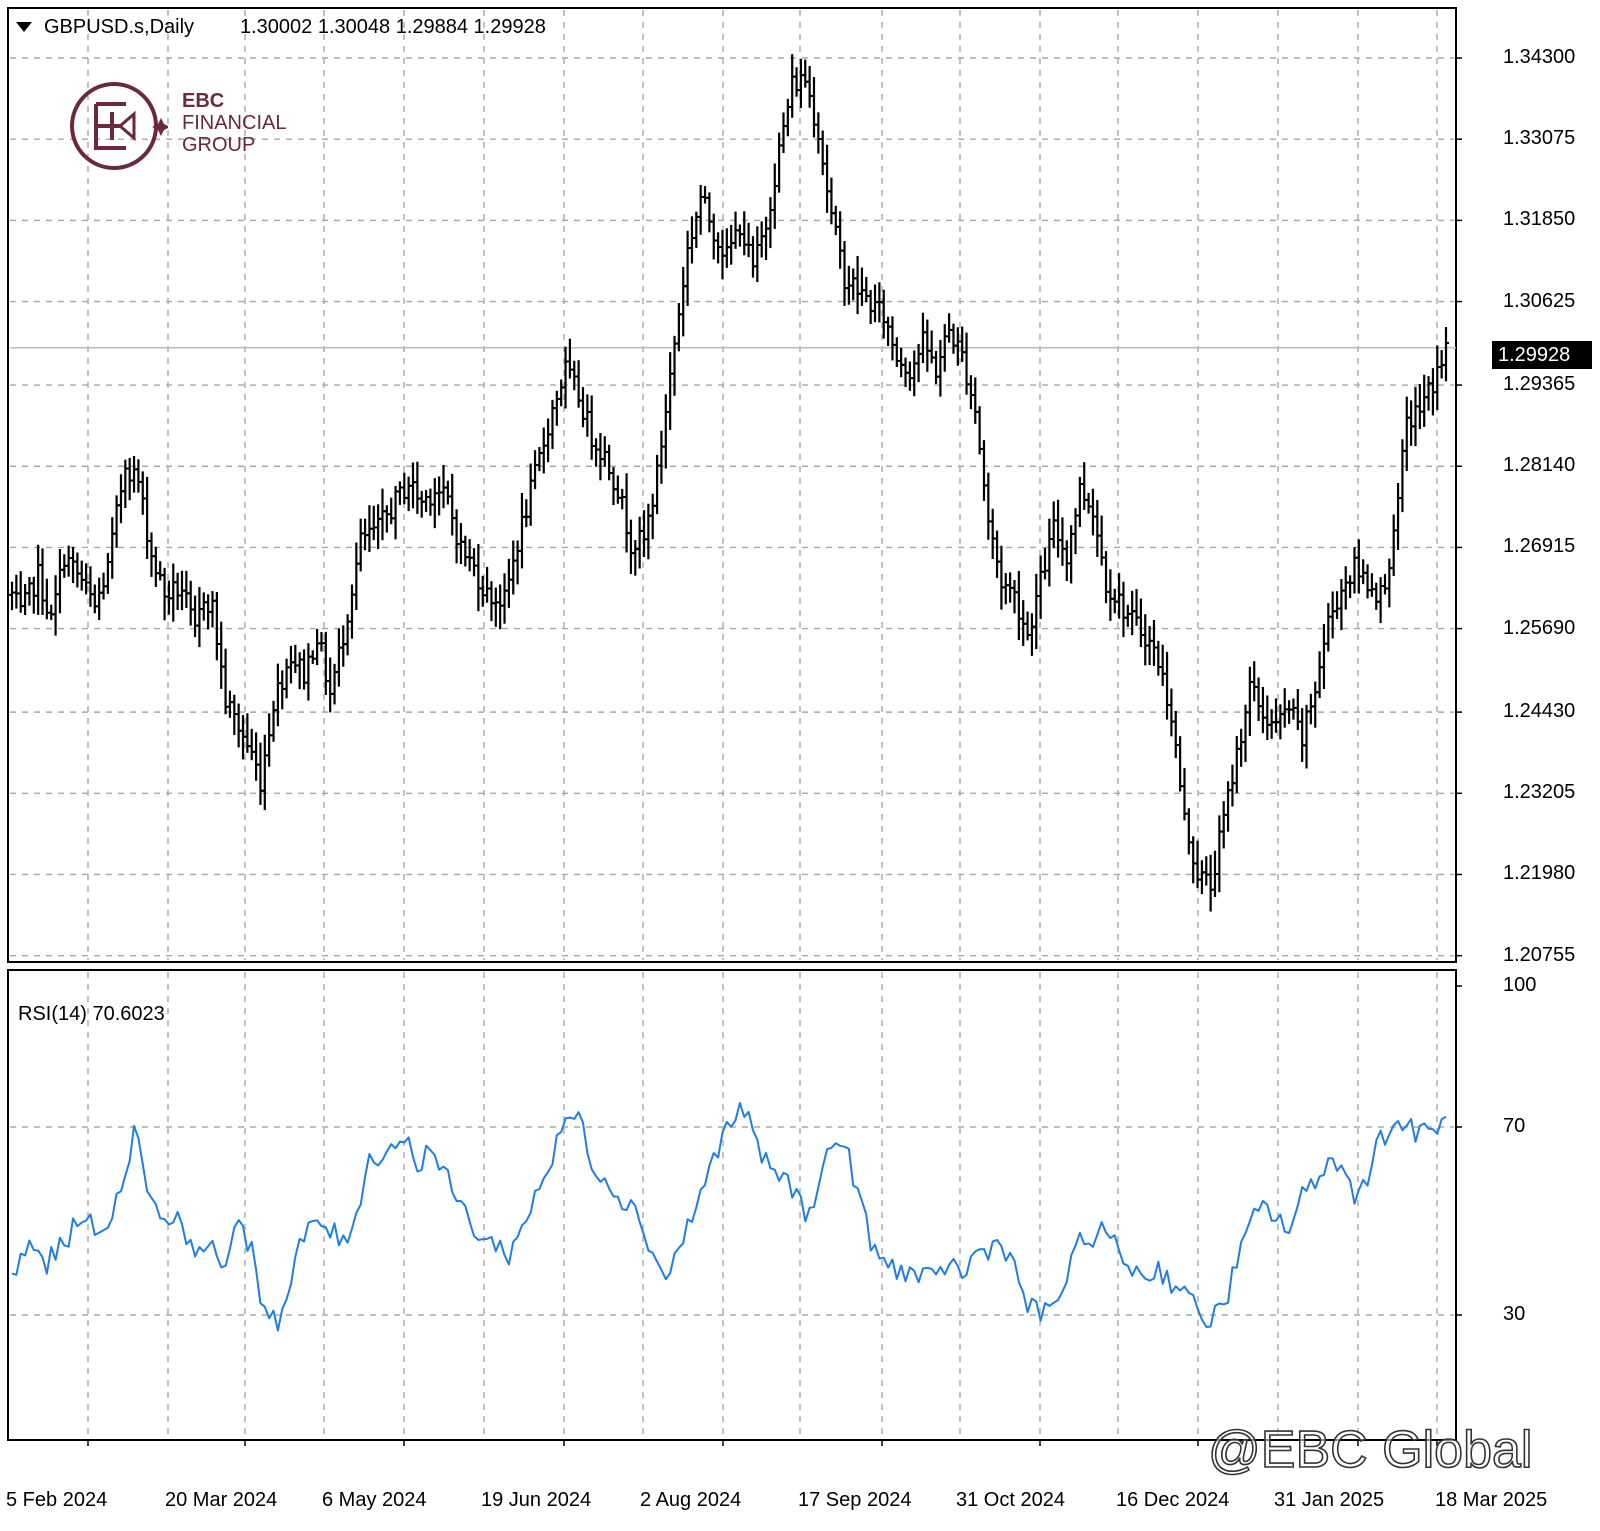 This screenshot has height=1531, width=1600. What do you see at coordinates (393, 27) in the screenshot?
I see `ohlc-readout: 1.30002 1.30048 1.29884 1.29928` at bounding box center [393, 27].